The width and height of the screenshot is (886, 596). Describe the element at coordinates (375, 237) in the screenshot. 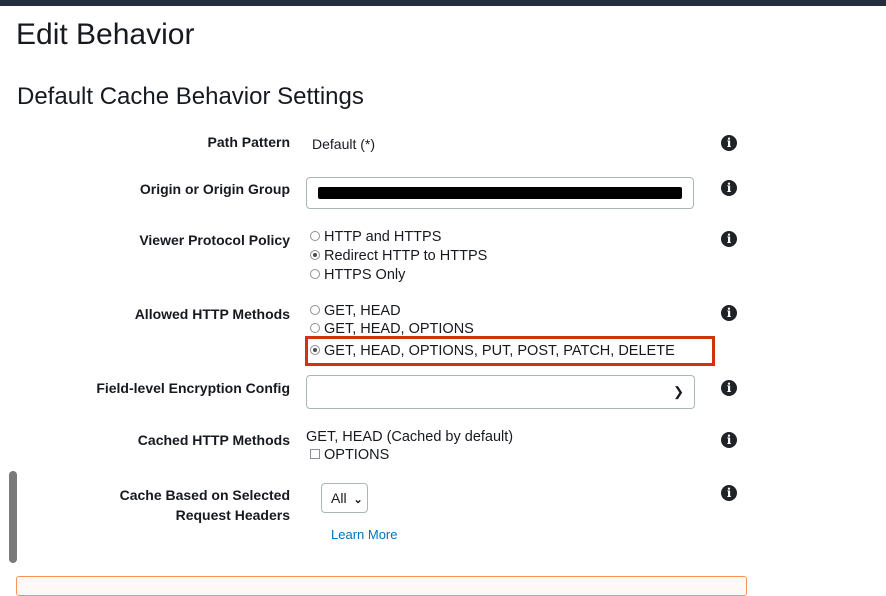

I see `radio-http-and-https: HTTP and HTTPS` at that location.